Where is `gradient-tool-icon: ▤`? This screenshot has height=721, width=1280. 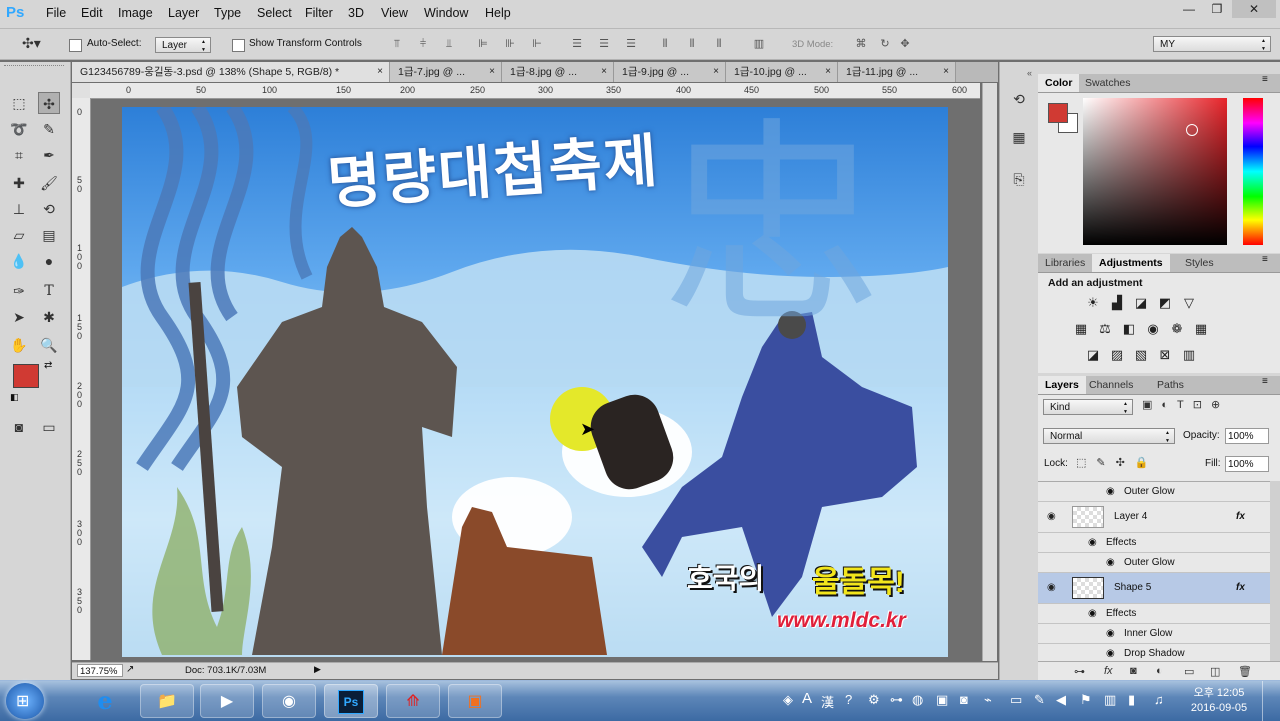
gradient-tool-icon: ▤ is located at coordinates (49, 235).